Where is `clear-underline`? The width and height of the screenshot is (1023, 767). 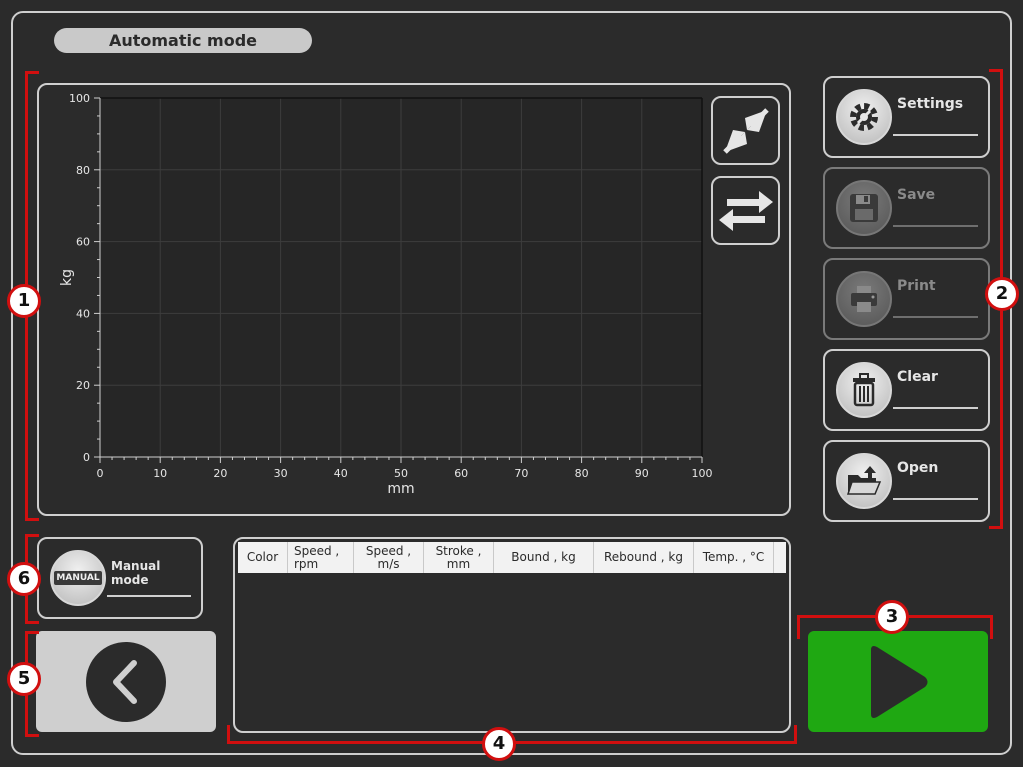 clear-underline is located at coordinates (935, 408).